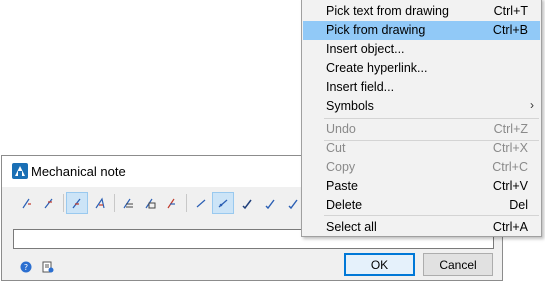  I want to click on menu-item-undo: Undo Ctrl+Z, so click(421, 129).